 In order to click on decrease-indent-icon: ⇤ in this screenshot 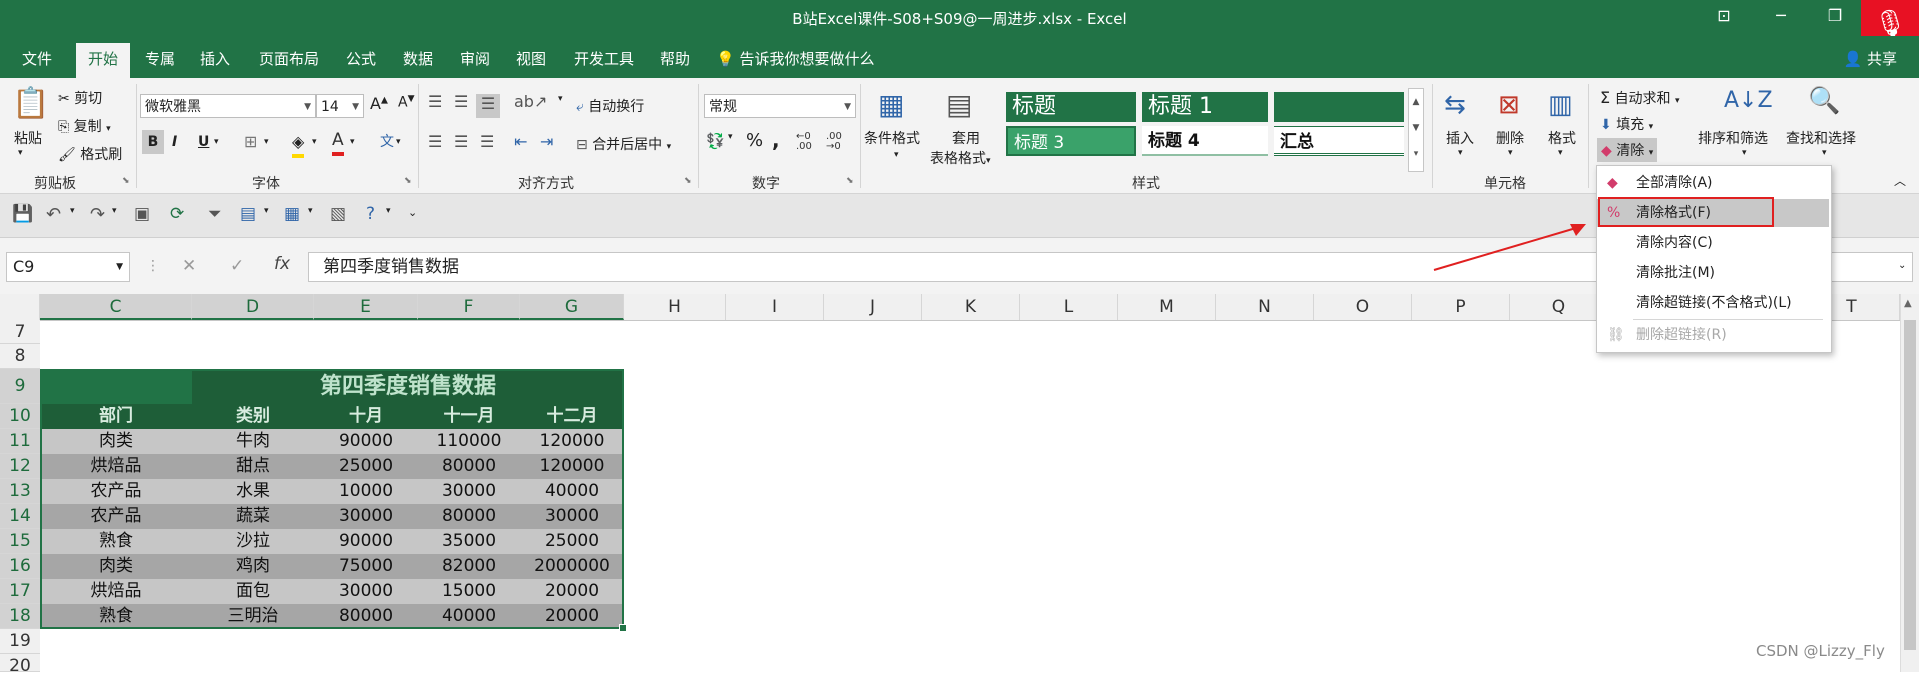, I will do `click(520, 141)`.